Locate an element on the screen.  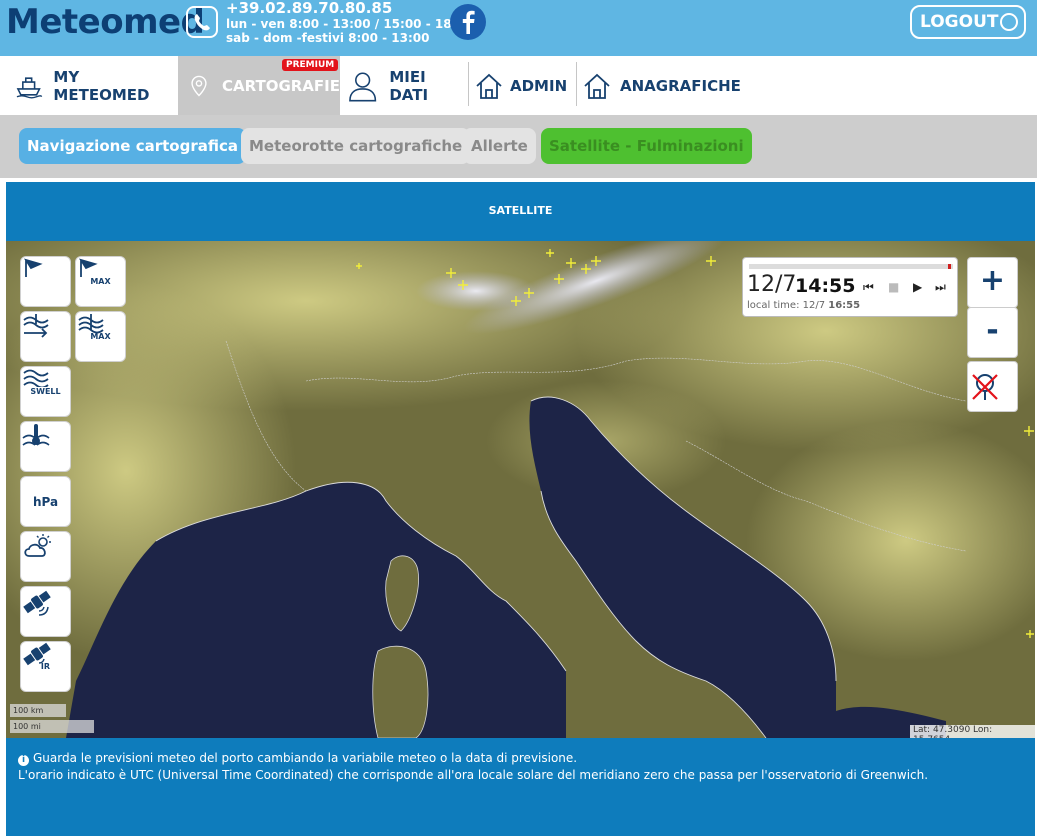
tool-sublabel: SWELL is located at coordinates (45, 391).